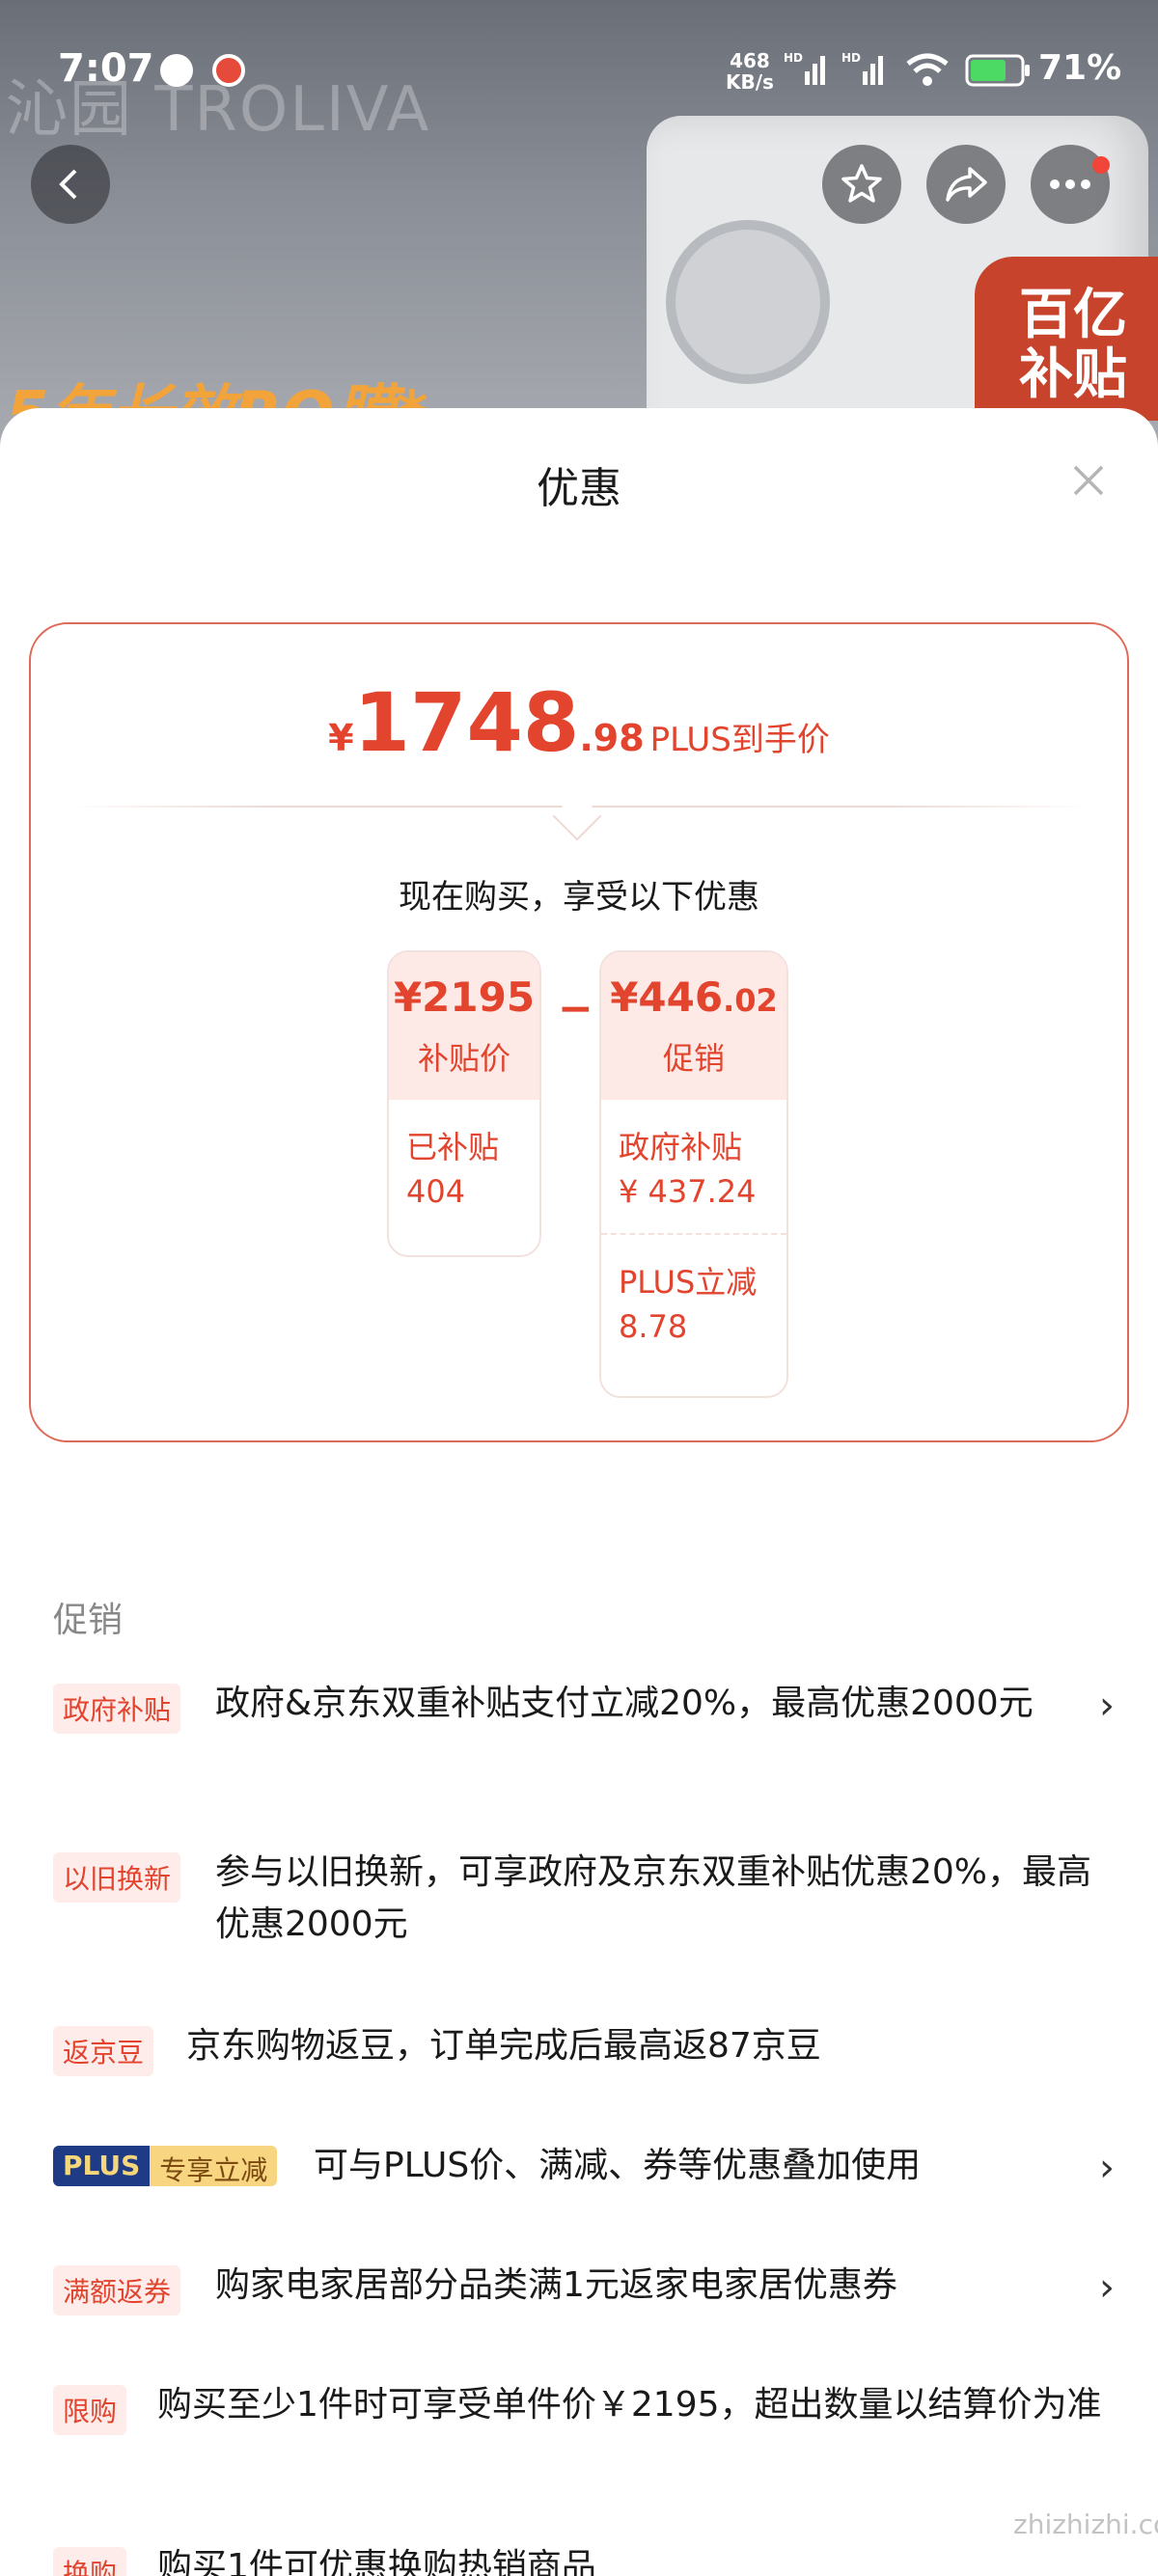 This screenshot has width=1158, height=2576. I want to click on promotion-amount: ¥446.02, so click(693, 997).